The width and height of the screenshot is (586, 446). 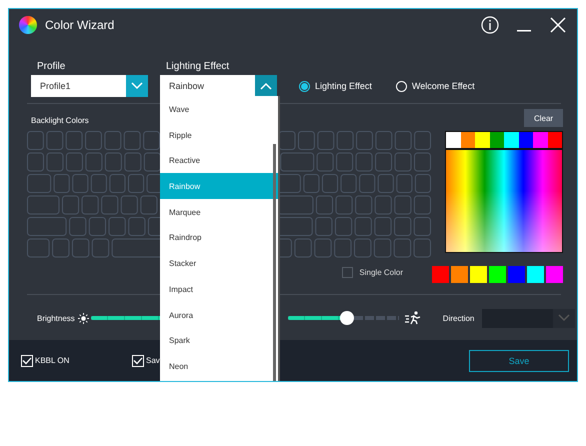 I want to click on dropdown-option: Marquee, so click(x=219, y=211).